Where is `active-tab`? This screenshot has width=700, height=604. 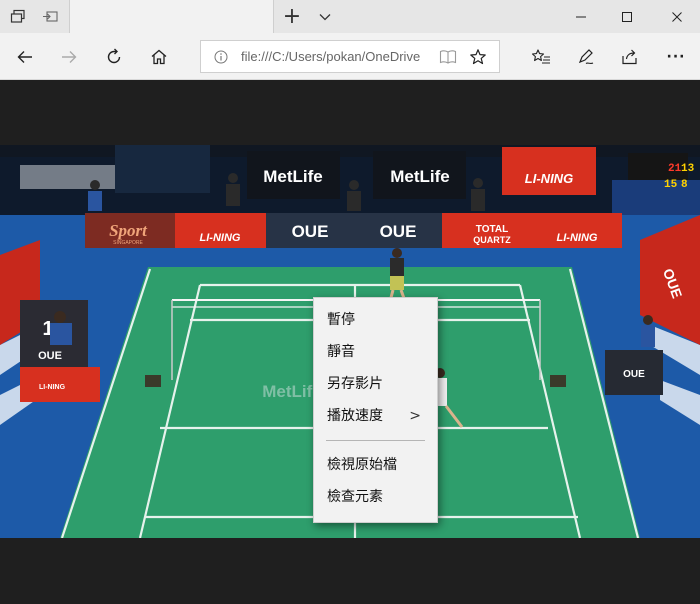
active-tab is located at coordinates (171, 16).